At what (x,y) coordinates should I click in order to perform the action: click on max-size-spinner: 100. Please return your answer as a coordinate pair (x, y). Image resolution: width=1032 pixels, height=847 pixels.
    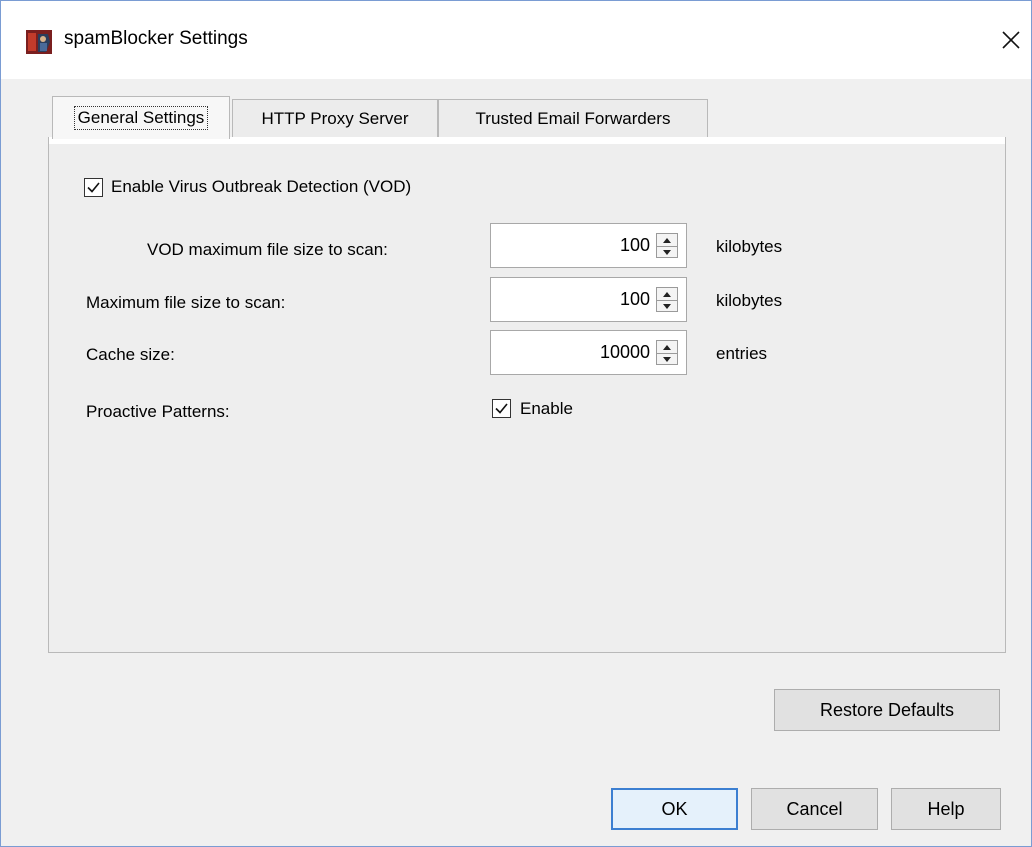
    Looking at the image, I should click on (588, 299).